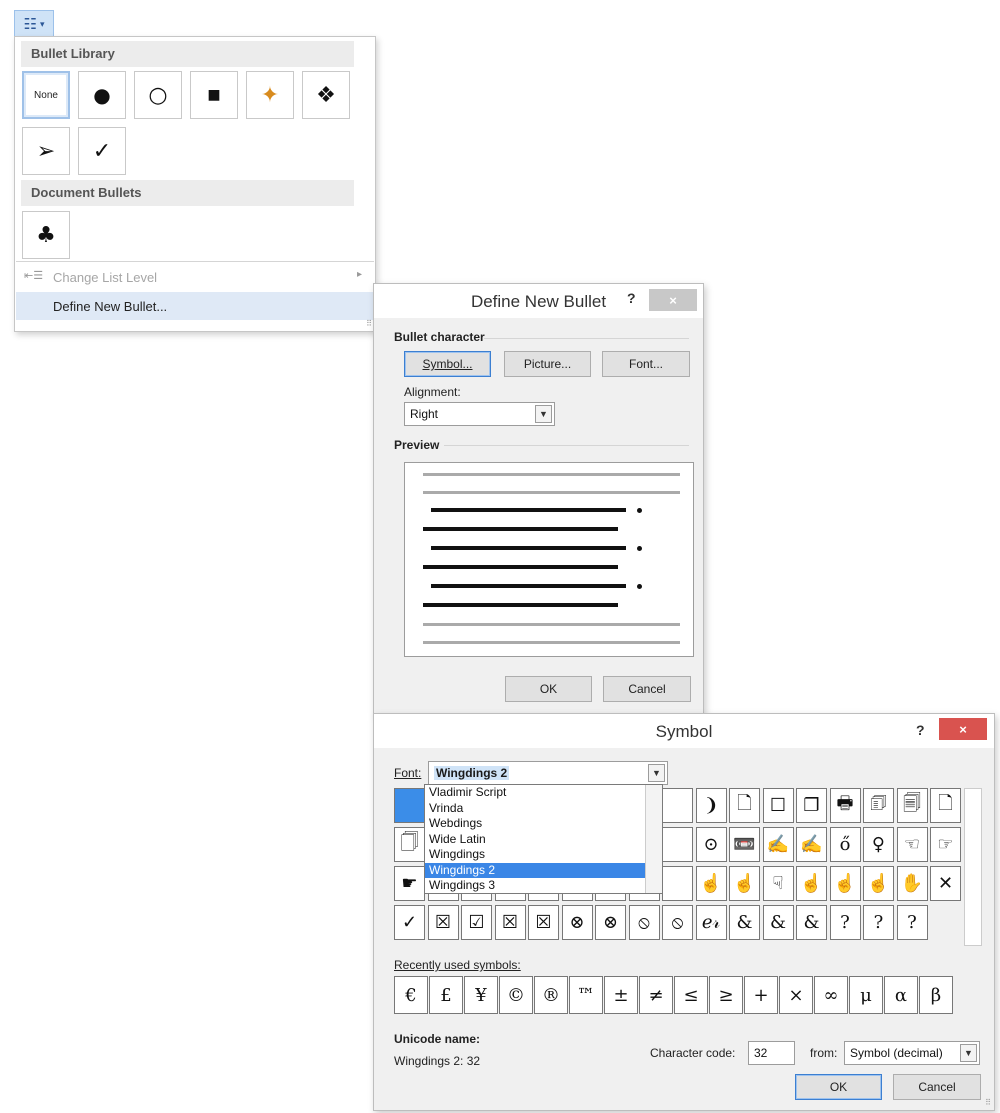 The image size is (1000, 1113). Describe the element at coordinates (446, 995) in the screenshot. I see `recent-symbol-cell: £` at that location.